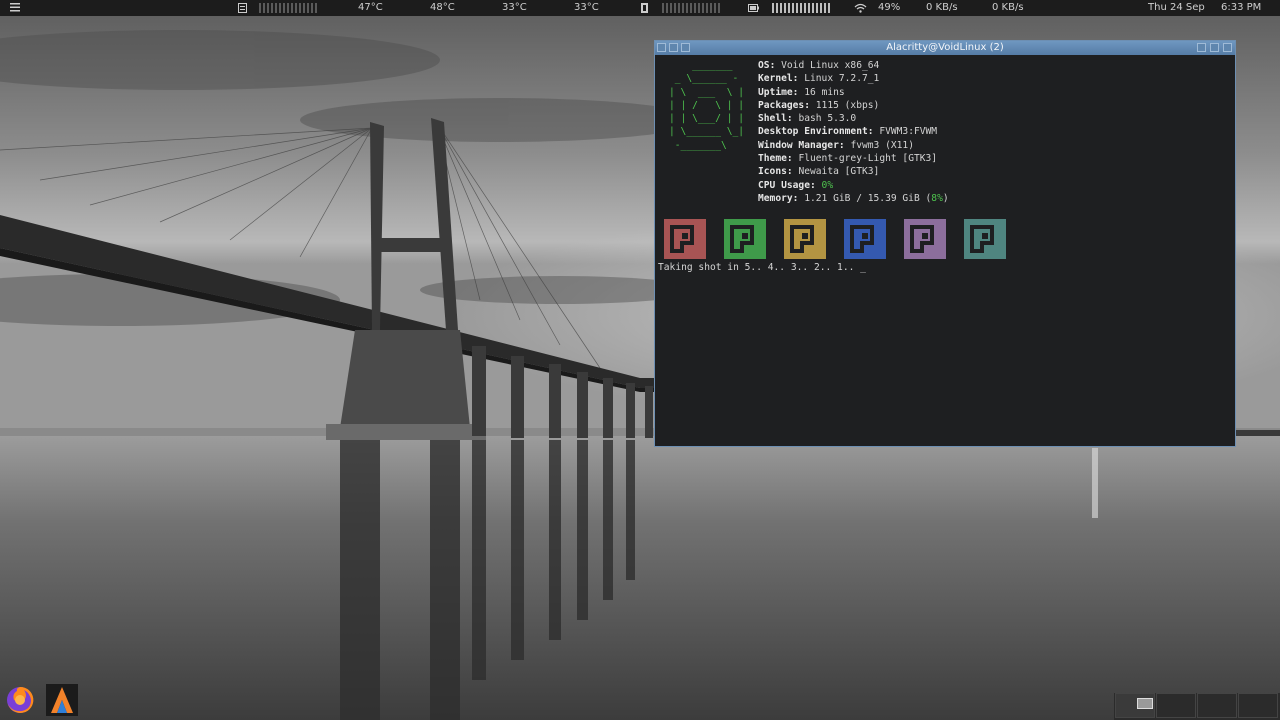 Image resolution: width=1280 pixels, height=720 pixels. I want to click on firefox-icon, so click(20, 700).